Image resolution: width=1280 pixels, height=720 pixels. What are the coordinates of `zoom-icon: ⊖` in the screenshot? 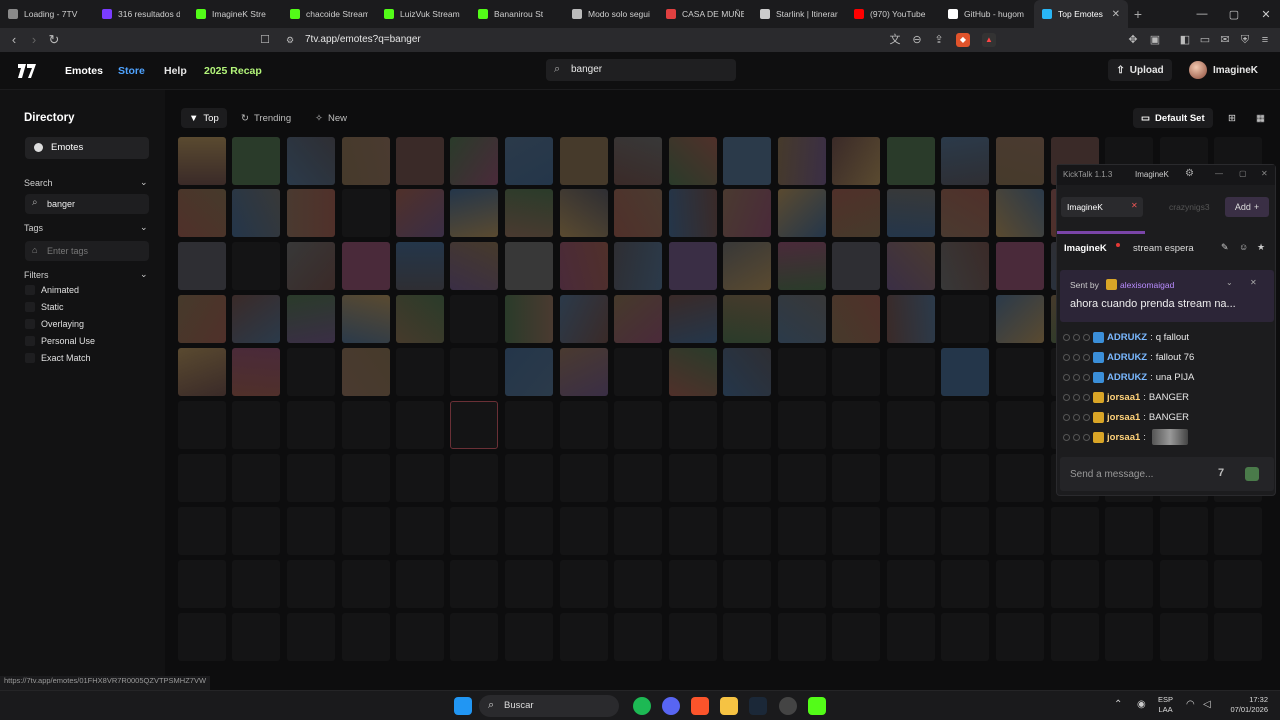 It's located at (917, 40).